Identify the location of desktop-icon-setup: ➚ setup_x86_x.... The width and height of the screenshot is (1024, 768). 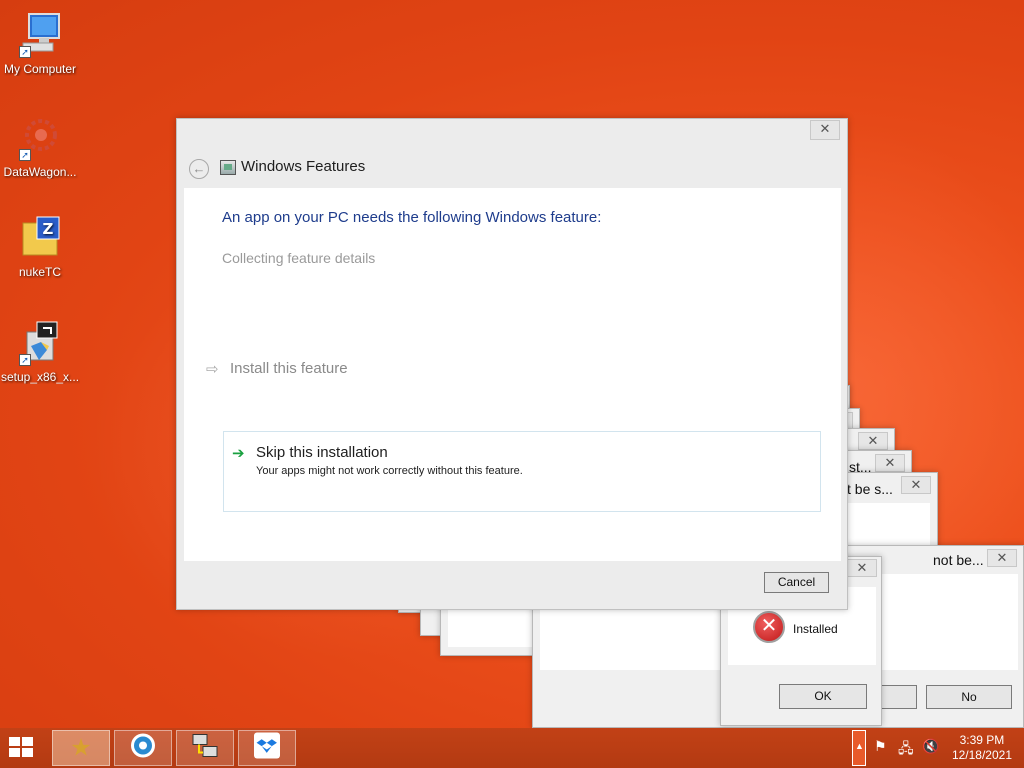
(40, 352).